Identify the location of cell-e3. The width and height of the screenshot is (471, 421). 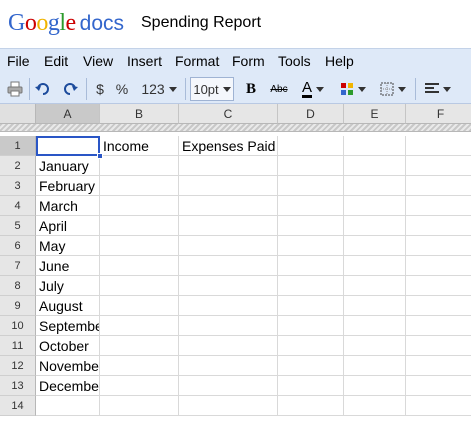
(375, 186).